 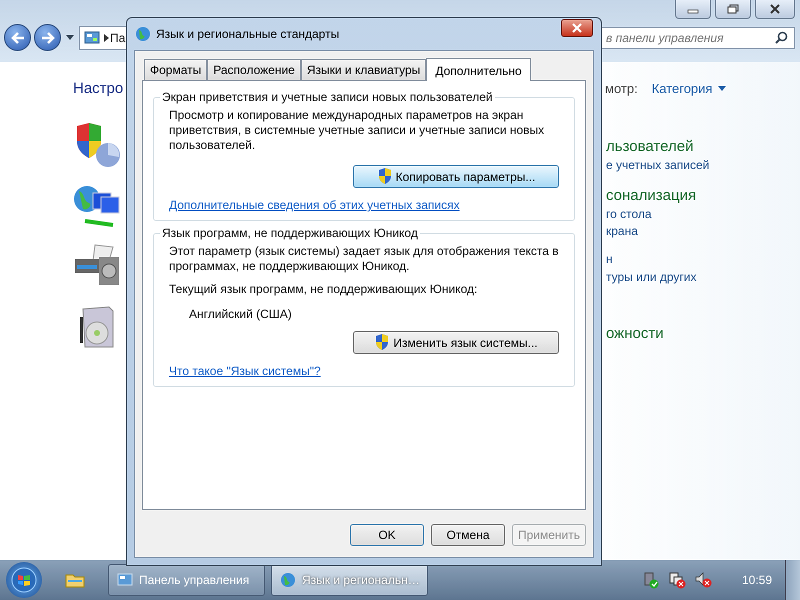 What do you see at coordinates (621, 88) in the screenshot?
I see `view-by-label: мотр:` at bounding box center [621, 88].